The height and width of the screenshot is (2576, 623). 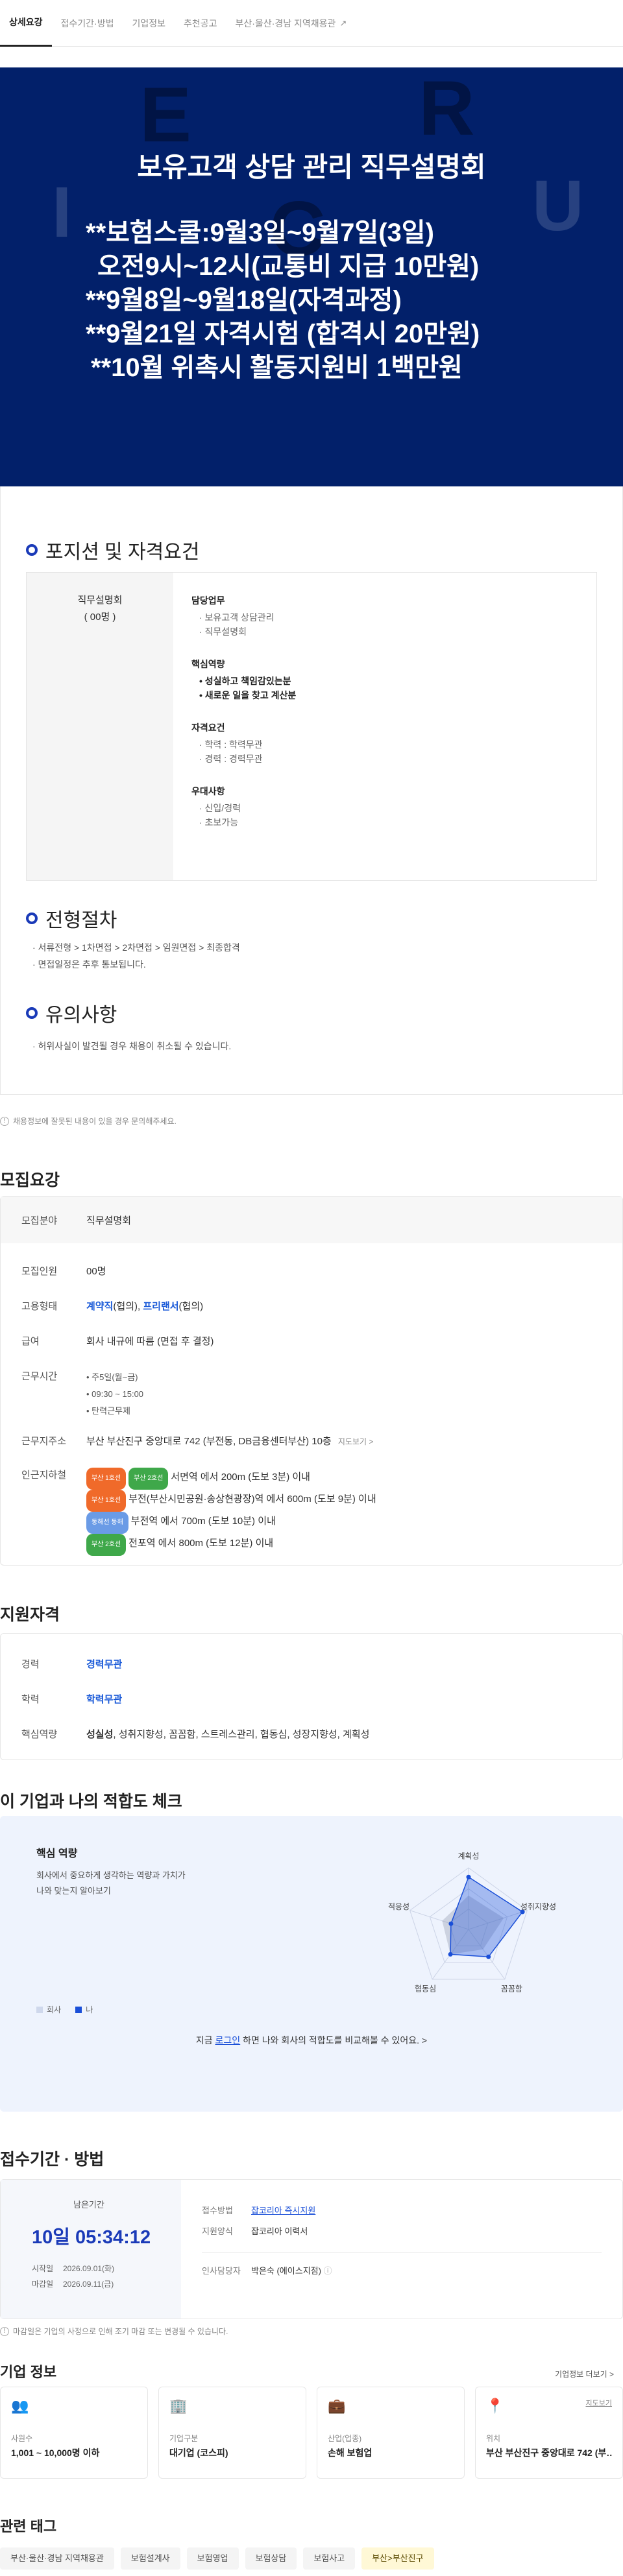 What do you see at coordinates (220, 808) in the screenshot?
I see `pref-item: · 신입/경력` at bounding box center [220, 808].